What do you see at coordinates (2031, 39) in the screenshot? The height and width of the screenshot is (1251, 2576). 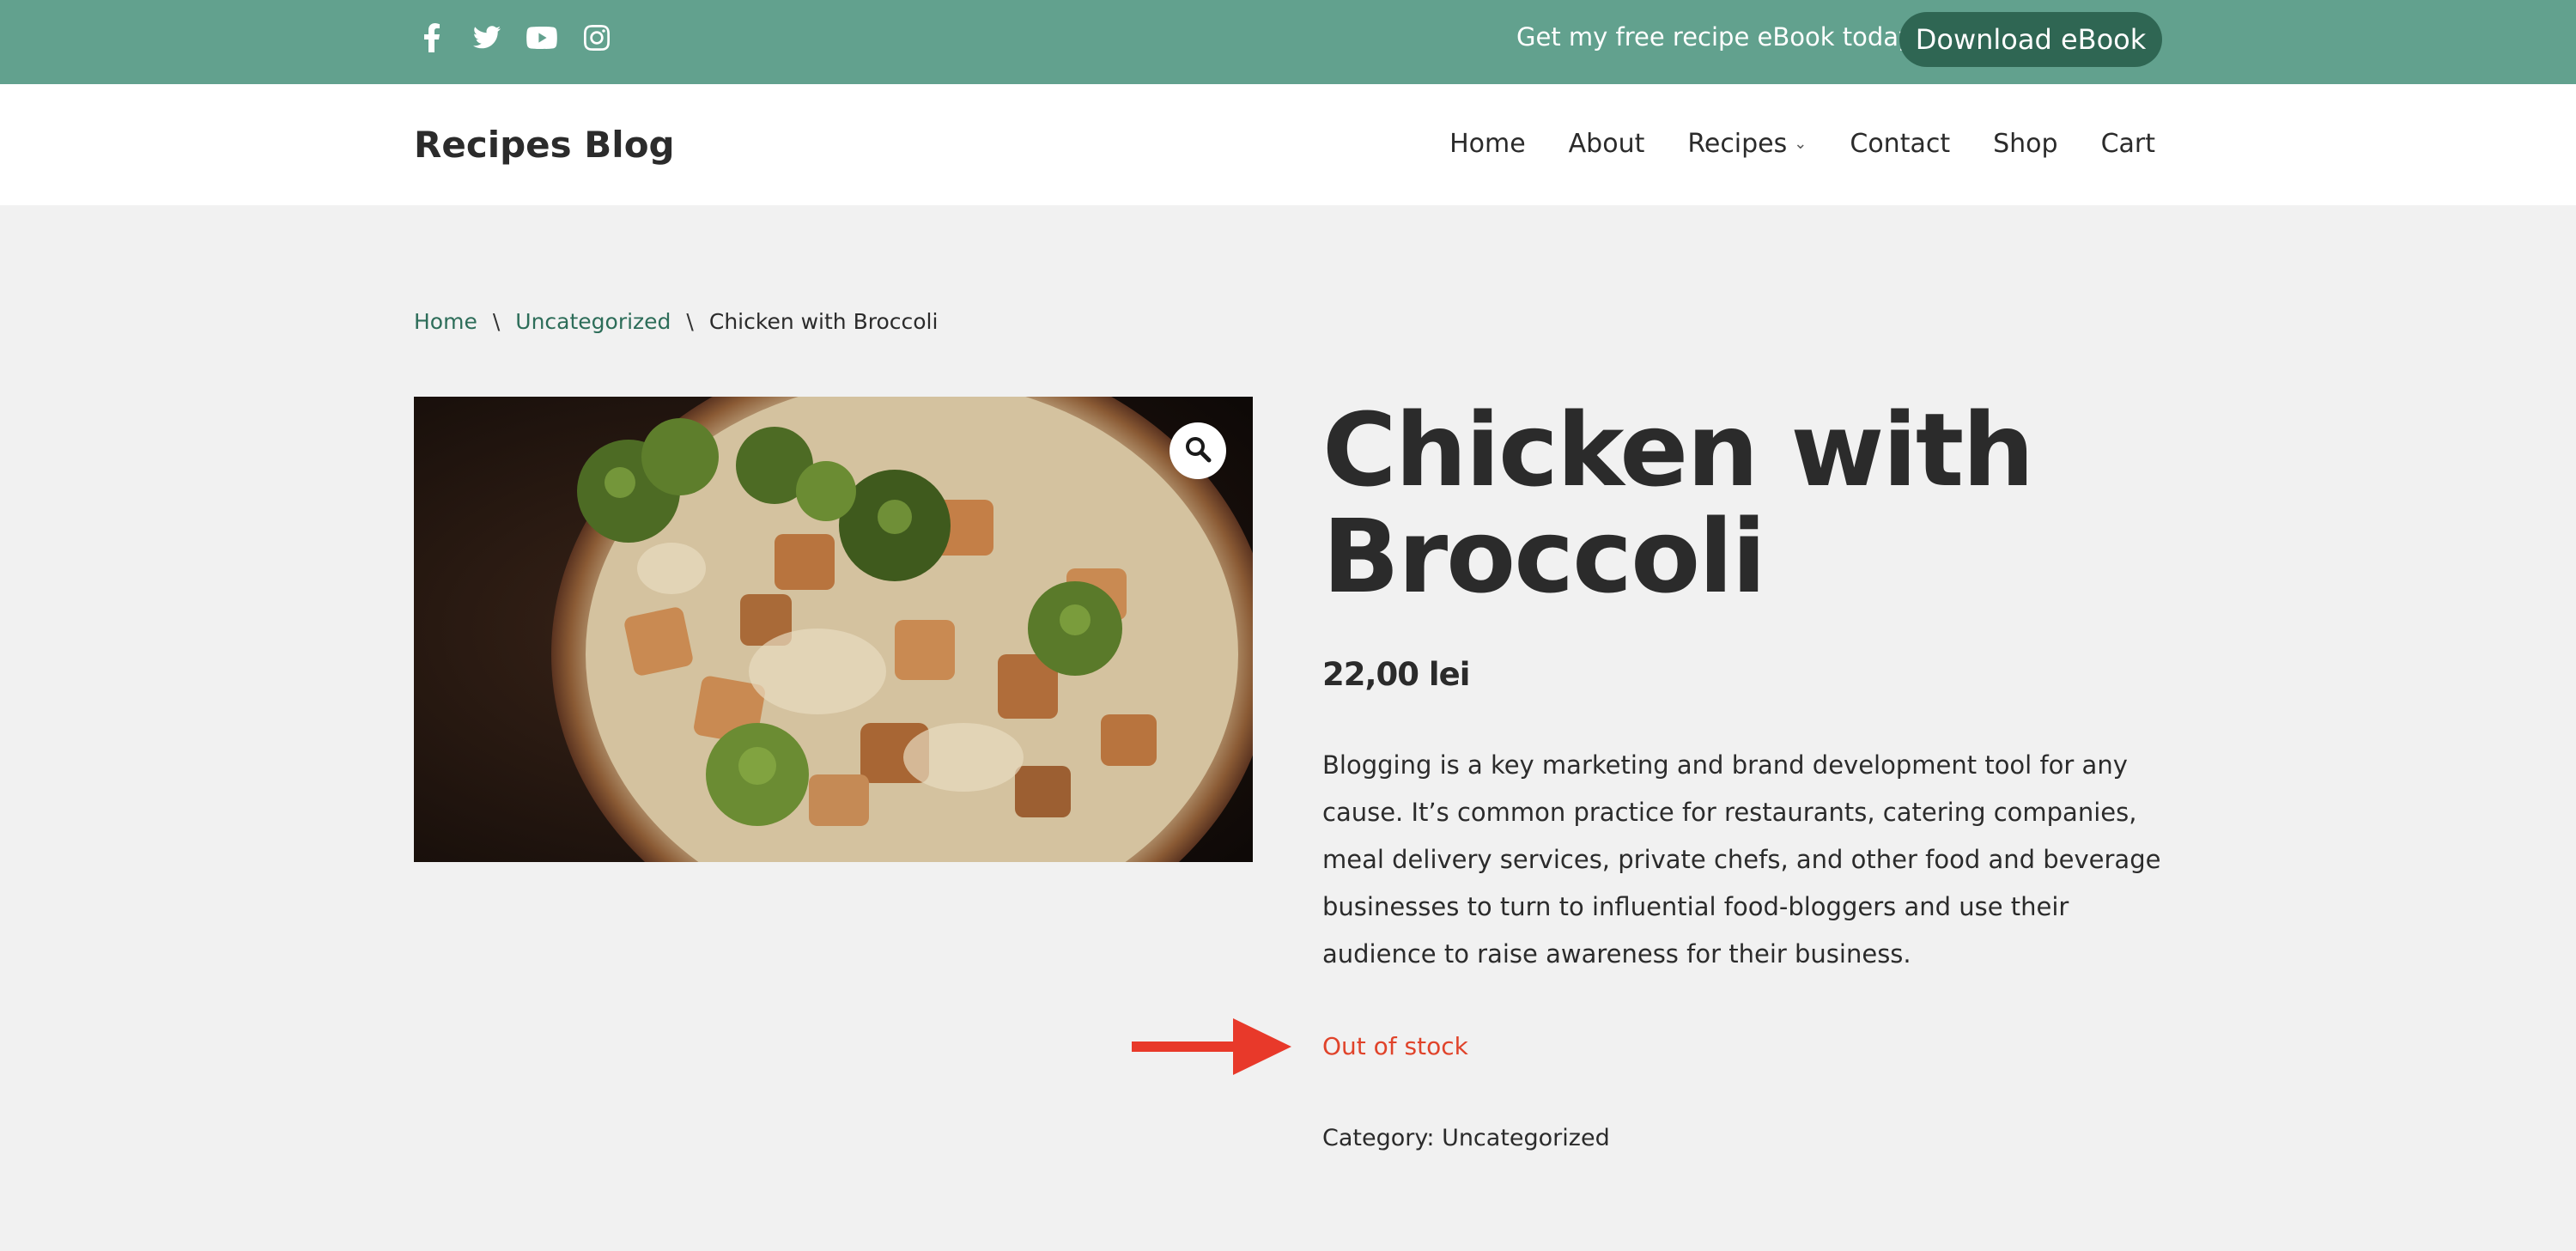 I see `download-ebook-button: Download eBook` at bounding box center [2031, 39].